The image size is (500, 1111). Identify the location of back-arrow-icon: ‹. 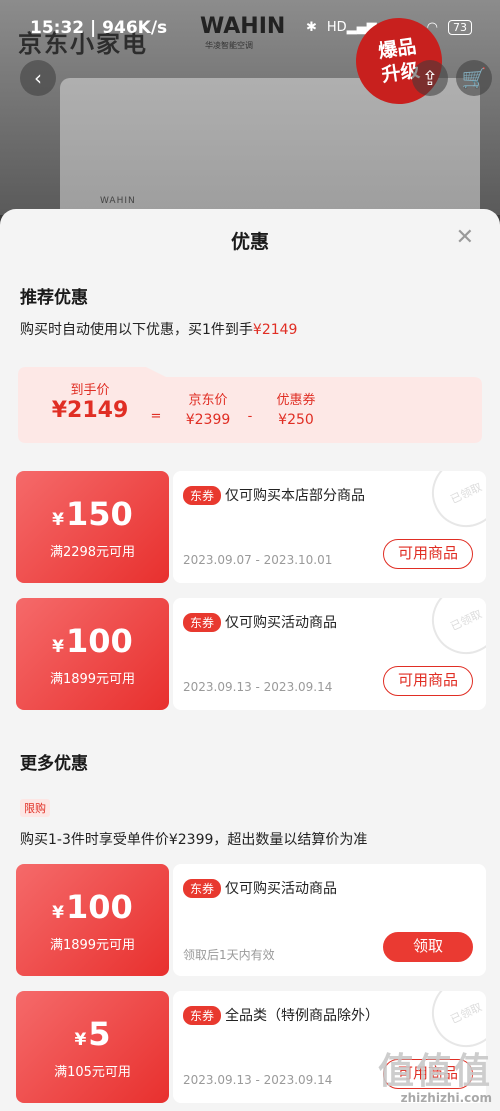
(38, 78).